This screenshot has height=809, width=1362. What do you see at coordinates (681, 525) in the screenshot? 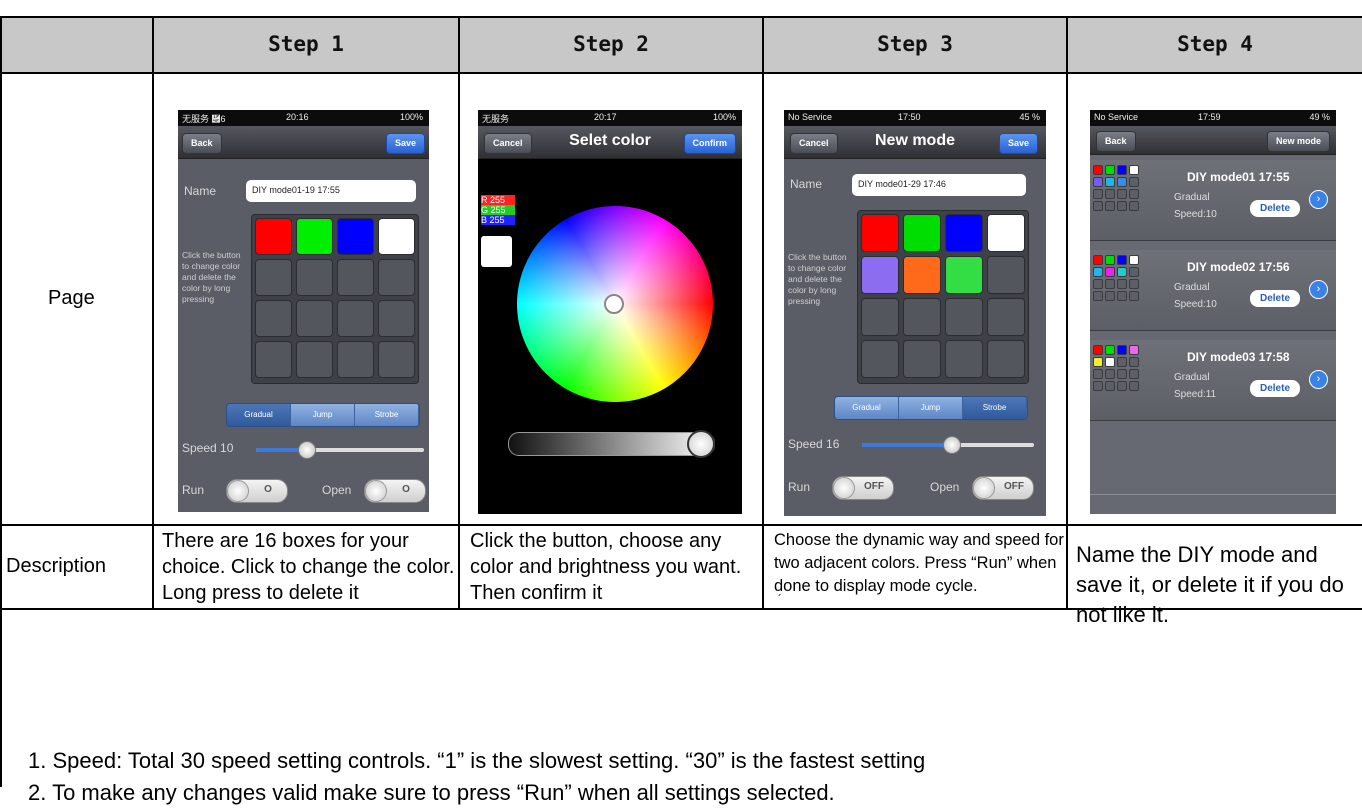
I see `table-border-page-row` at bounding box center [681, 525].